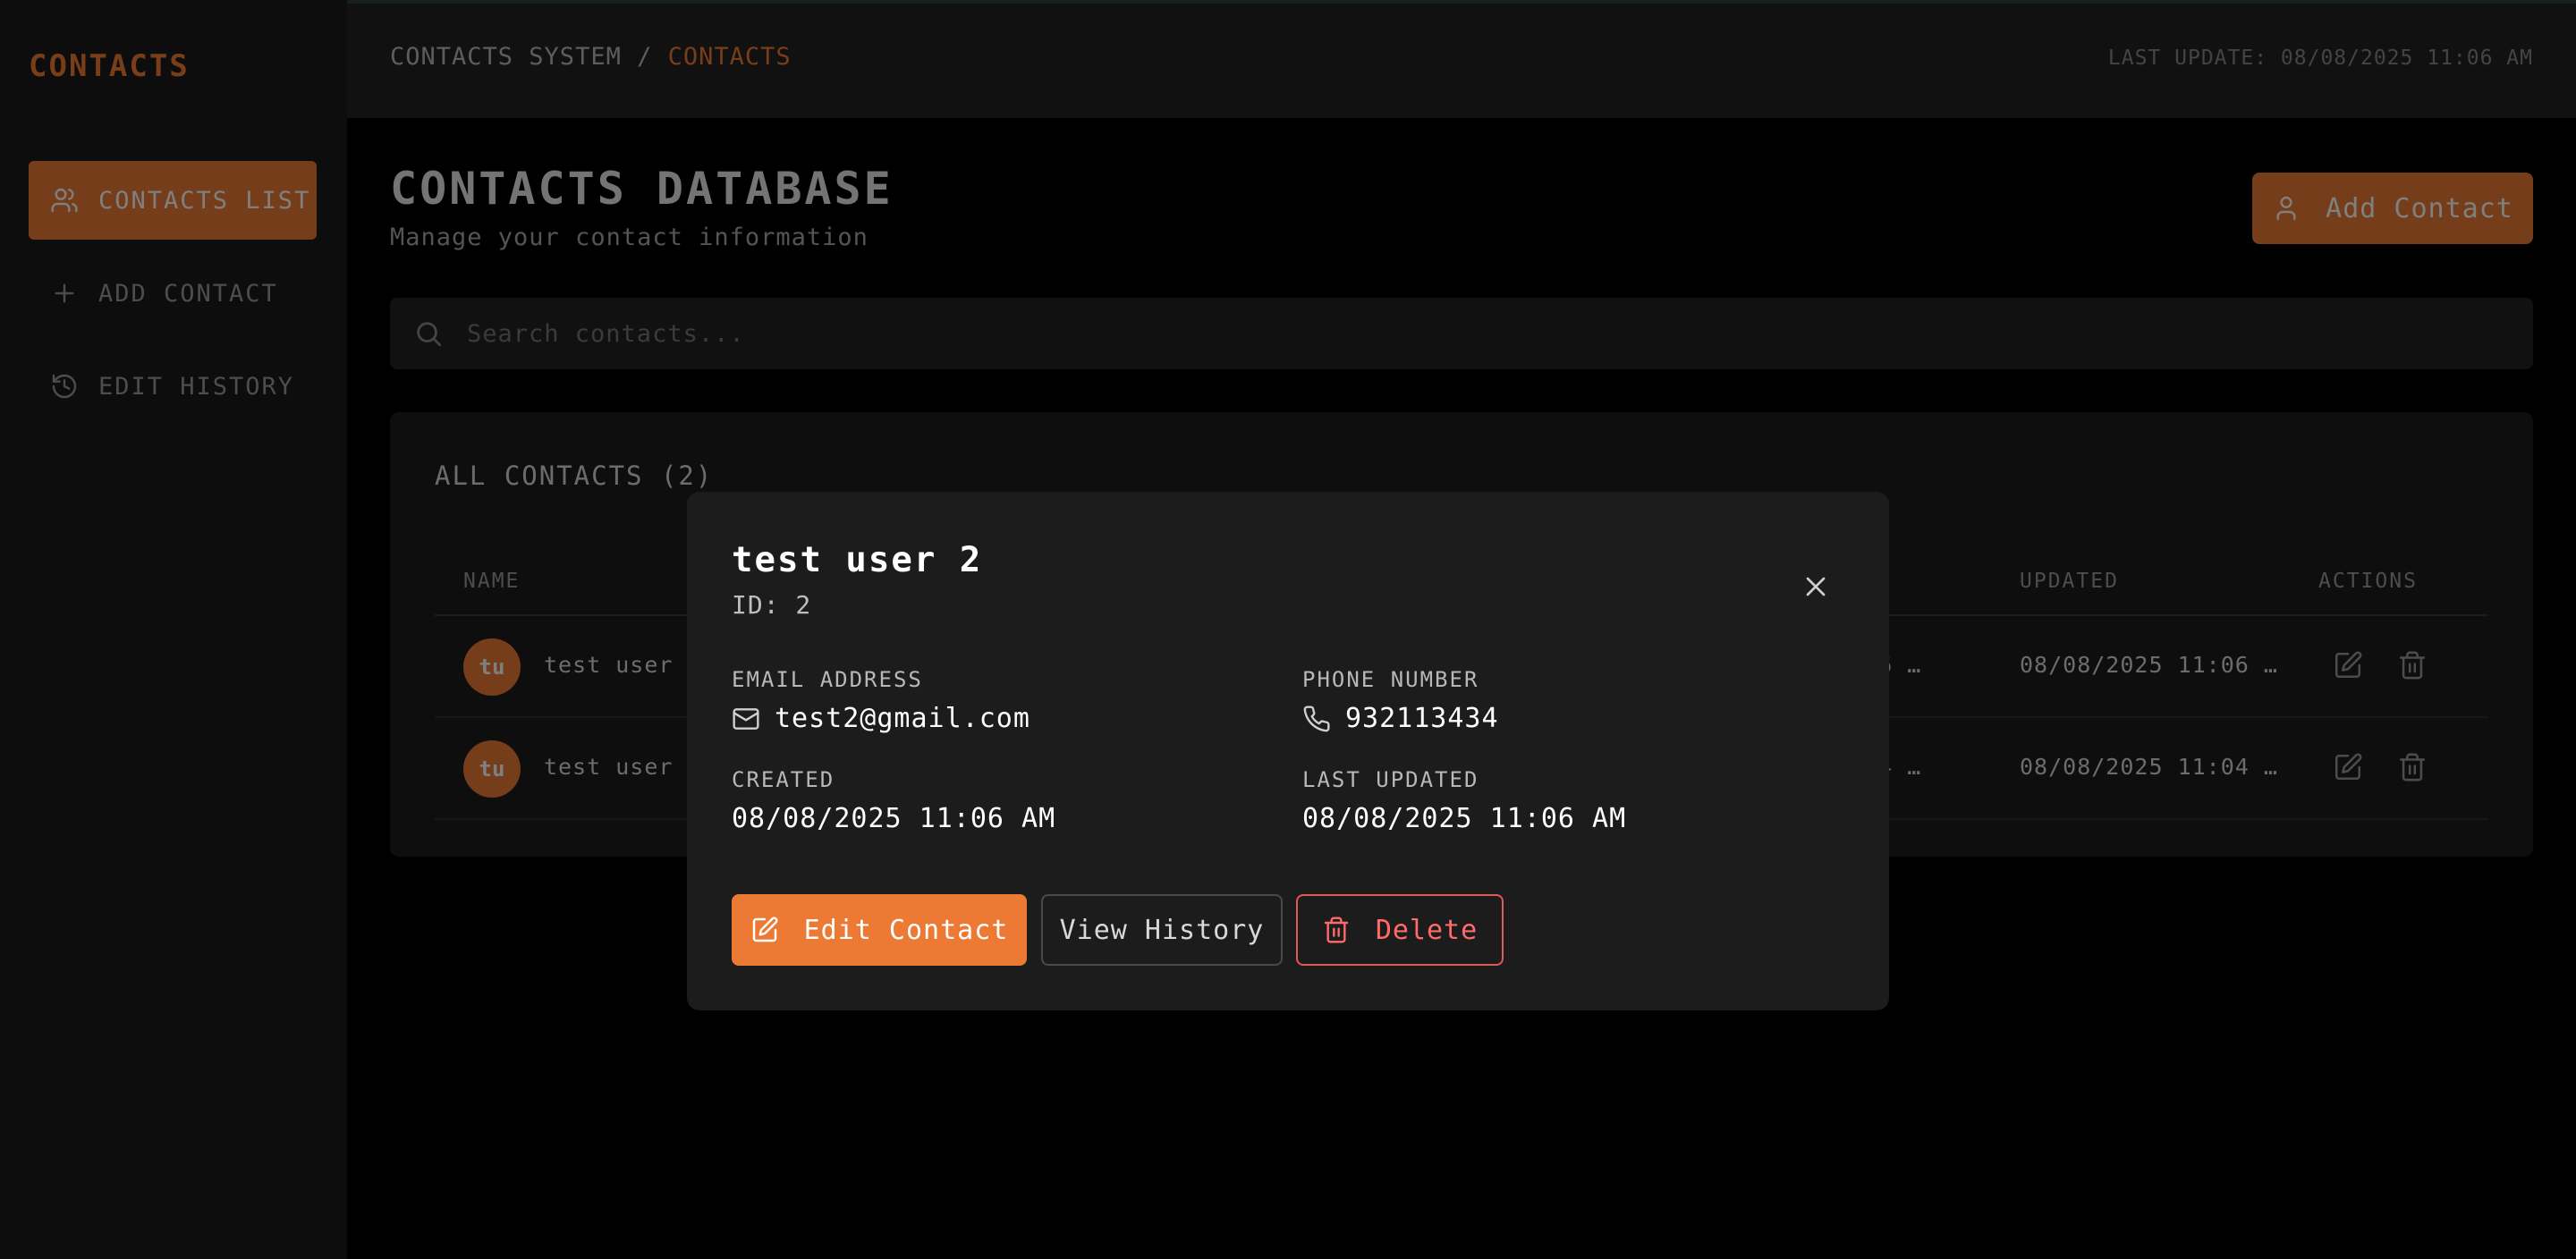 This screenshot has width=2576, height=1259. What do you see at coordinates (772, 605) in the screenshot?
I see `modal-contact-id: ID: 2` at bounding box center [772, 605].